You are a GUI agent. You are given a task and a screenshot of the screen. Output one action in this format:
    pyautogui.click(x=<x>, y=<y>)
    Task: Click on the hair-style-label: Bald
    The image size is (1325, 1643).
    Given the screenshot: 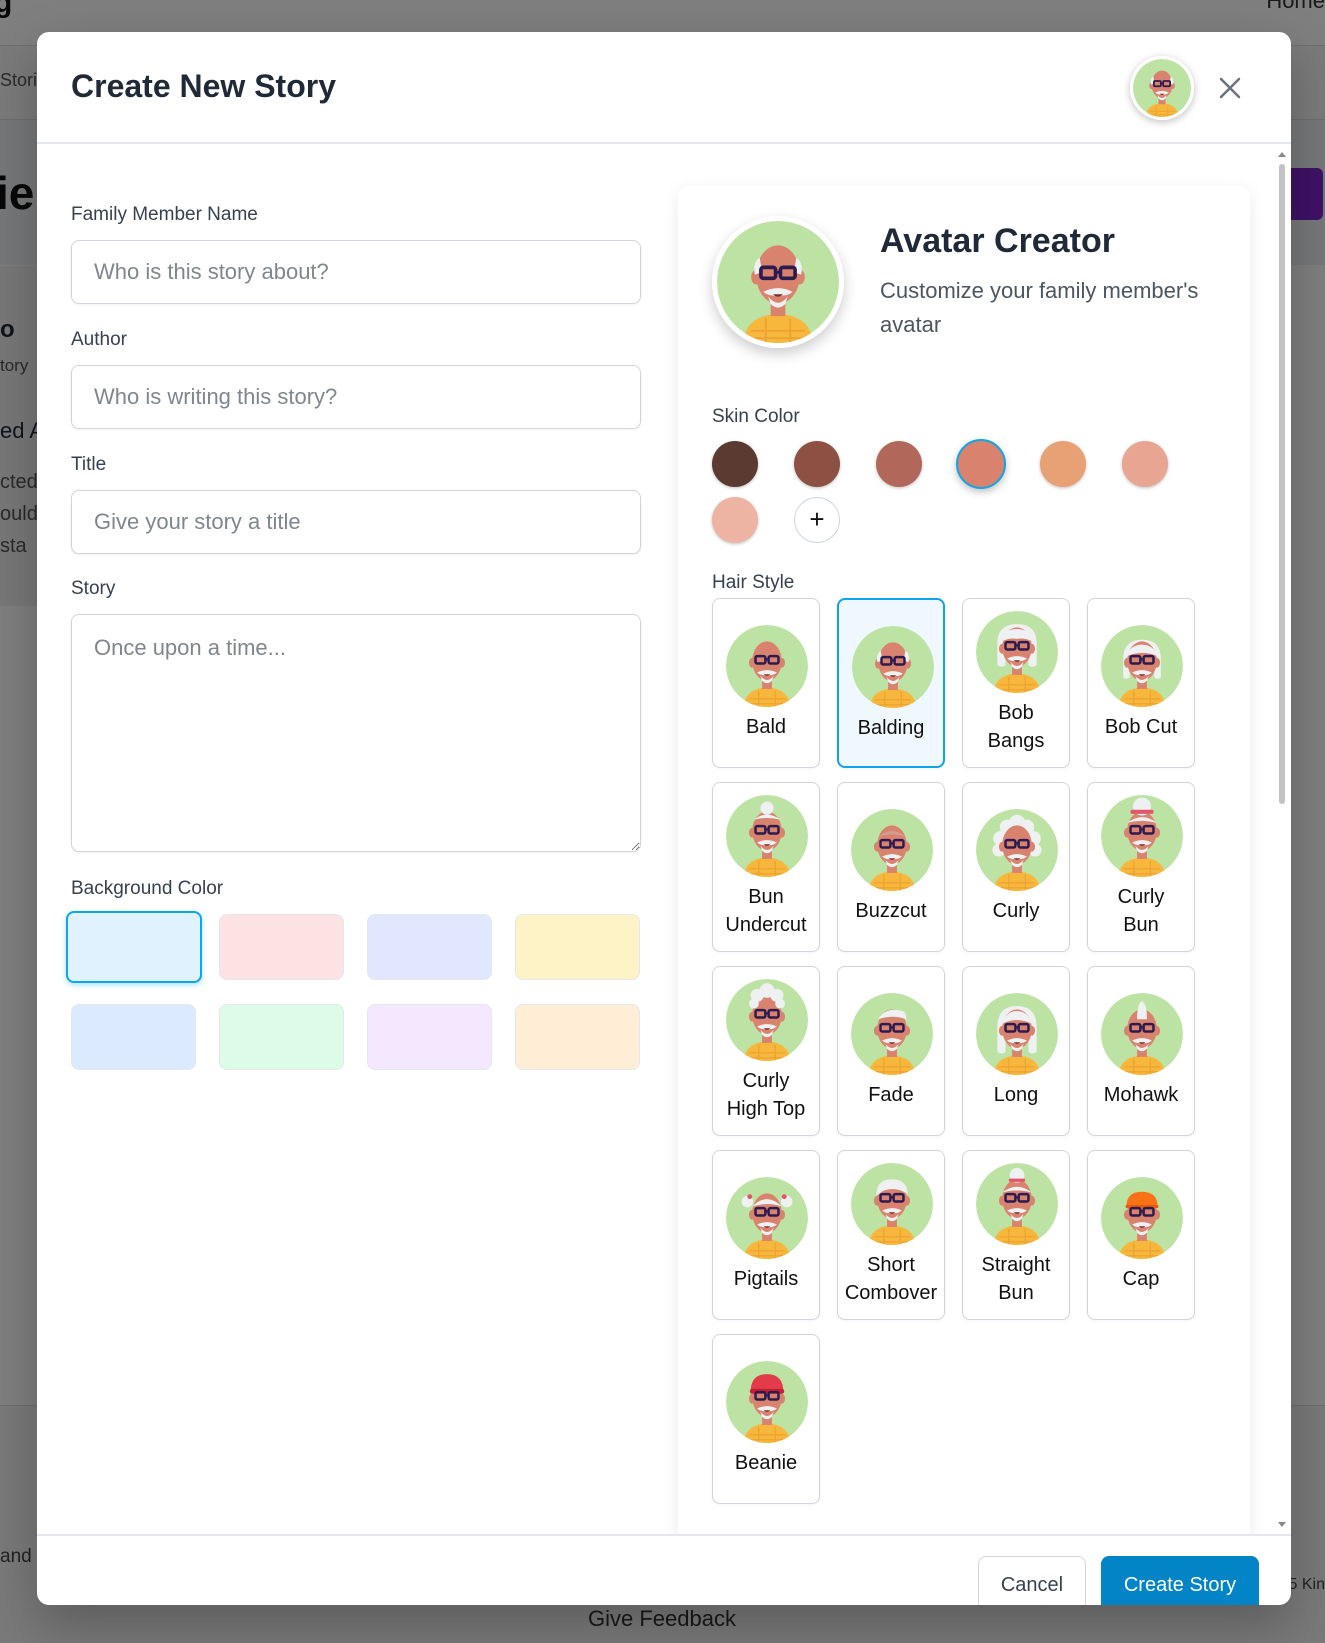 What is the action you would take?
    pyautogui.click(x=766, y=727)
    